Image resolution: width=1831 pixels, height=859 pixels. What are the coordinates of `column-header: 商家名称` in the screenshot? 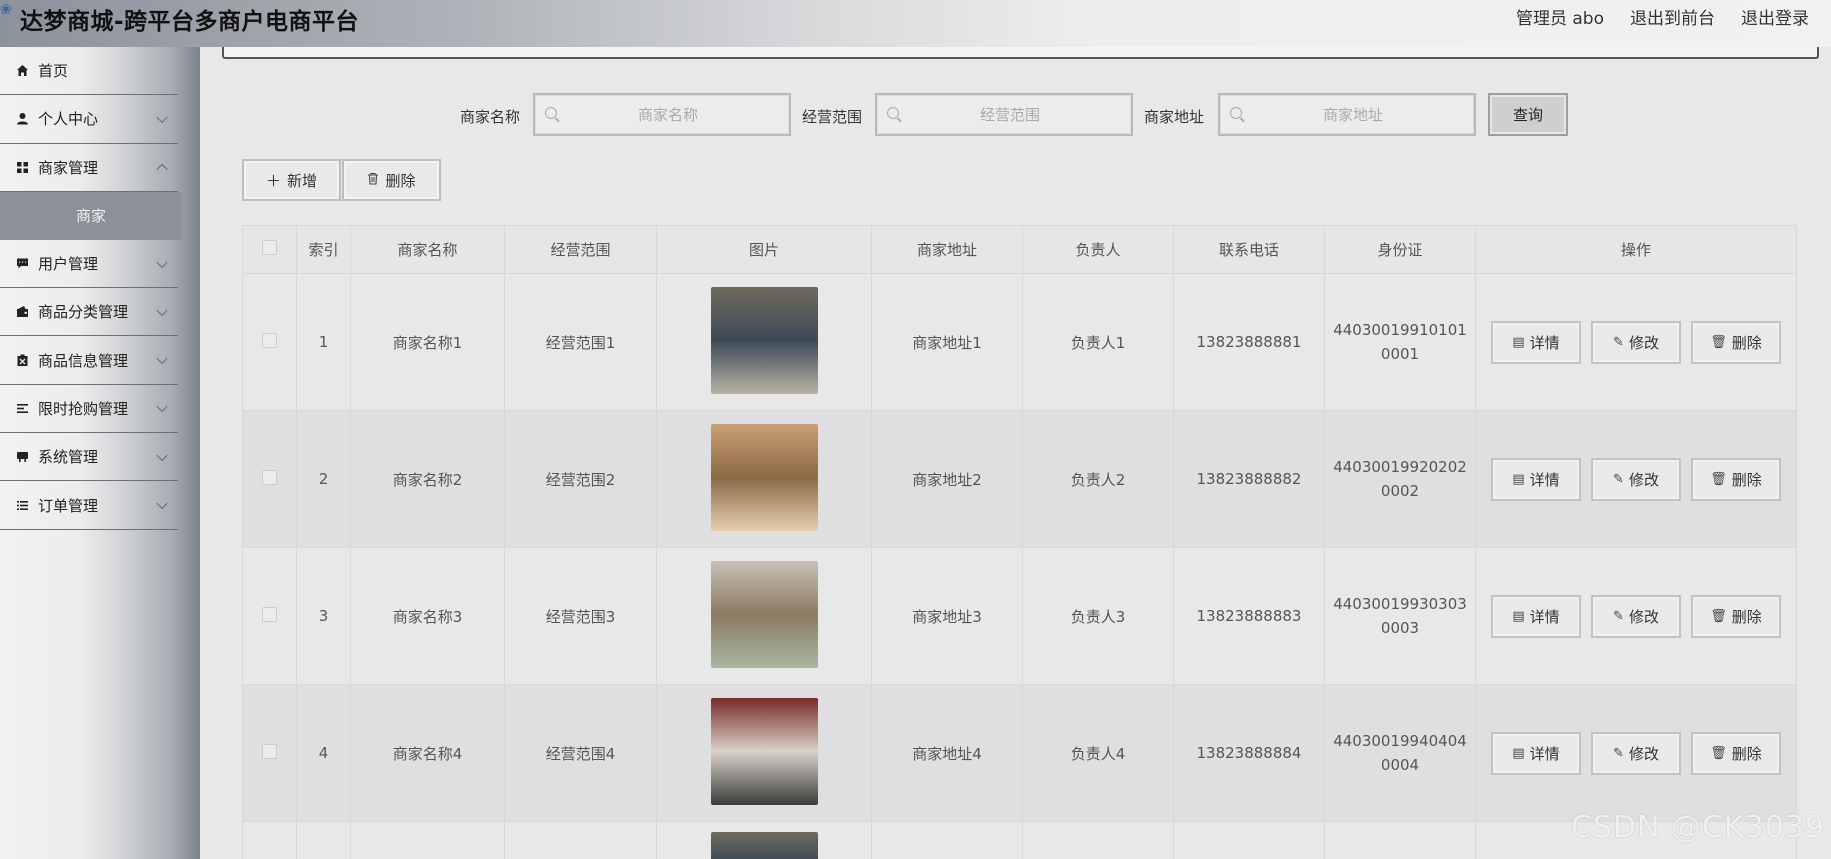 It's located at (427, 249).